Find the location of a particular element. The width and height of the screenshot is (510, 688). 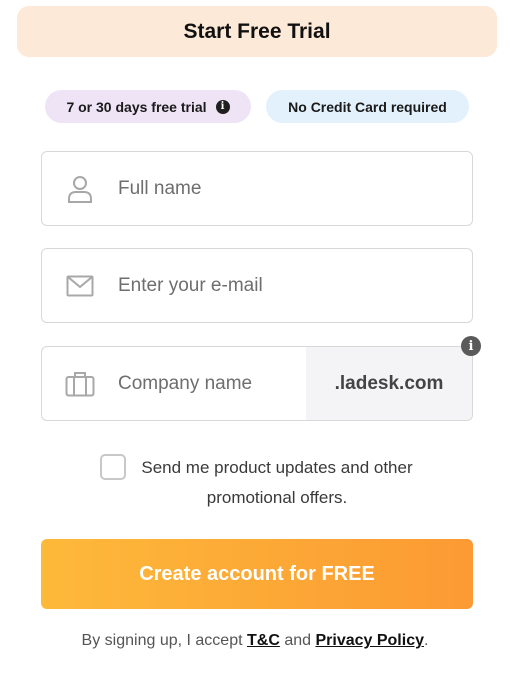

full-name-field is located at coordinates (257, 188).